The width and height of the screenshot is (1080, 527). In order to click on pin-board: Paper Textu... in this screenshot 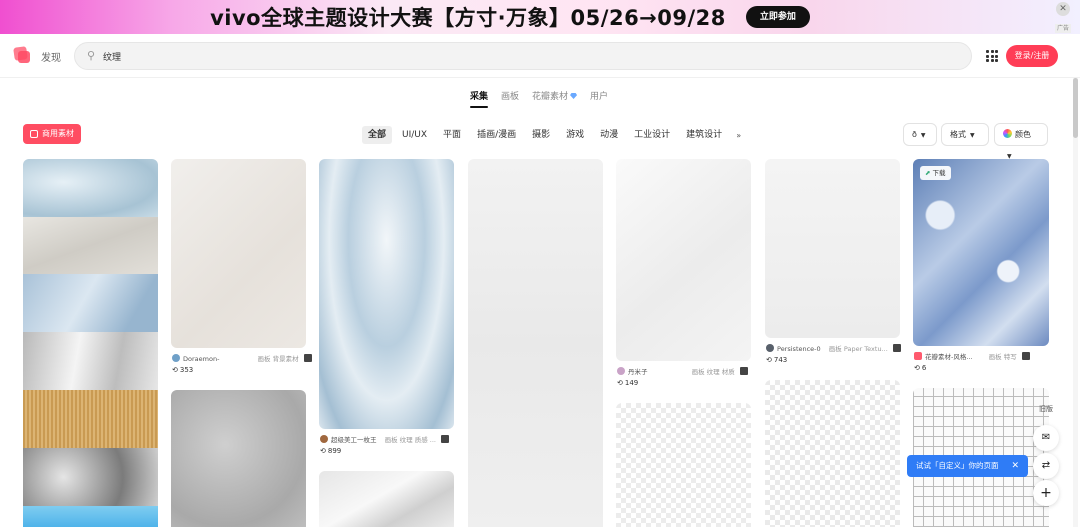, I will do `click(866, 349)`.